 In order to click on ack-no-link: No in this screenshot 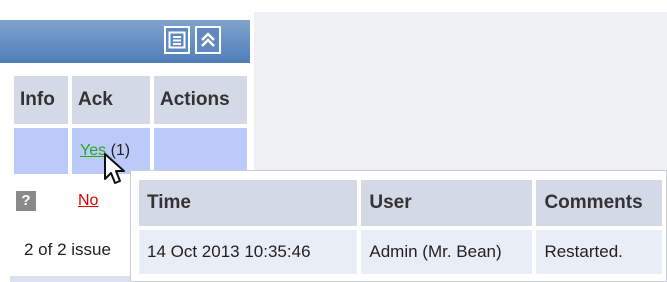, I will do `click(88, 200)`.